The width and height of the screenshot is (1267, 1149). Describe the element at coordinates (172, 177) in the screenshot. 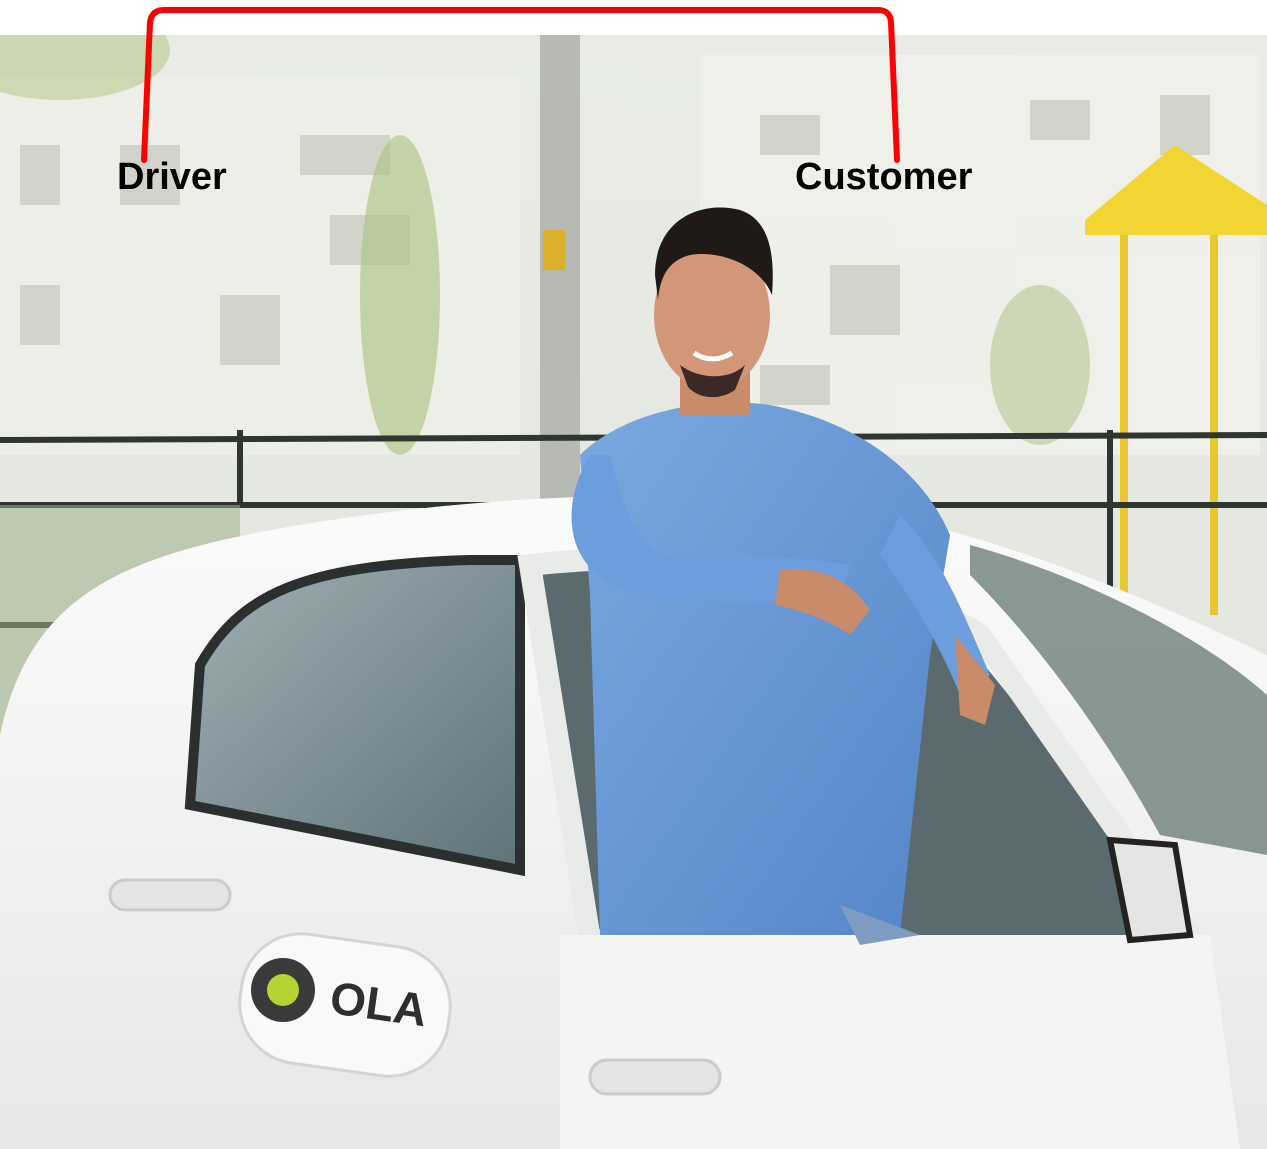

I see `driver-label: Driver` at that location.